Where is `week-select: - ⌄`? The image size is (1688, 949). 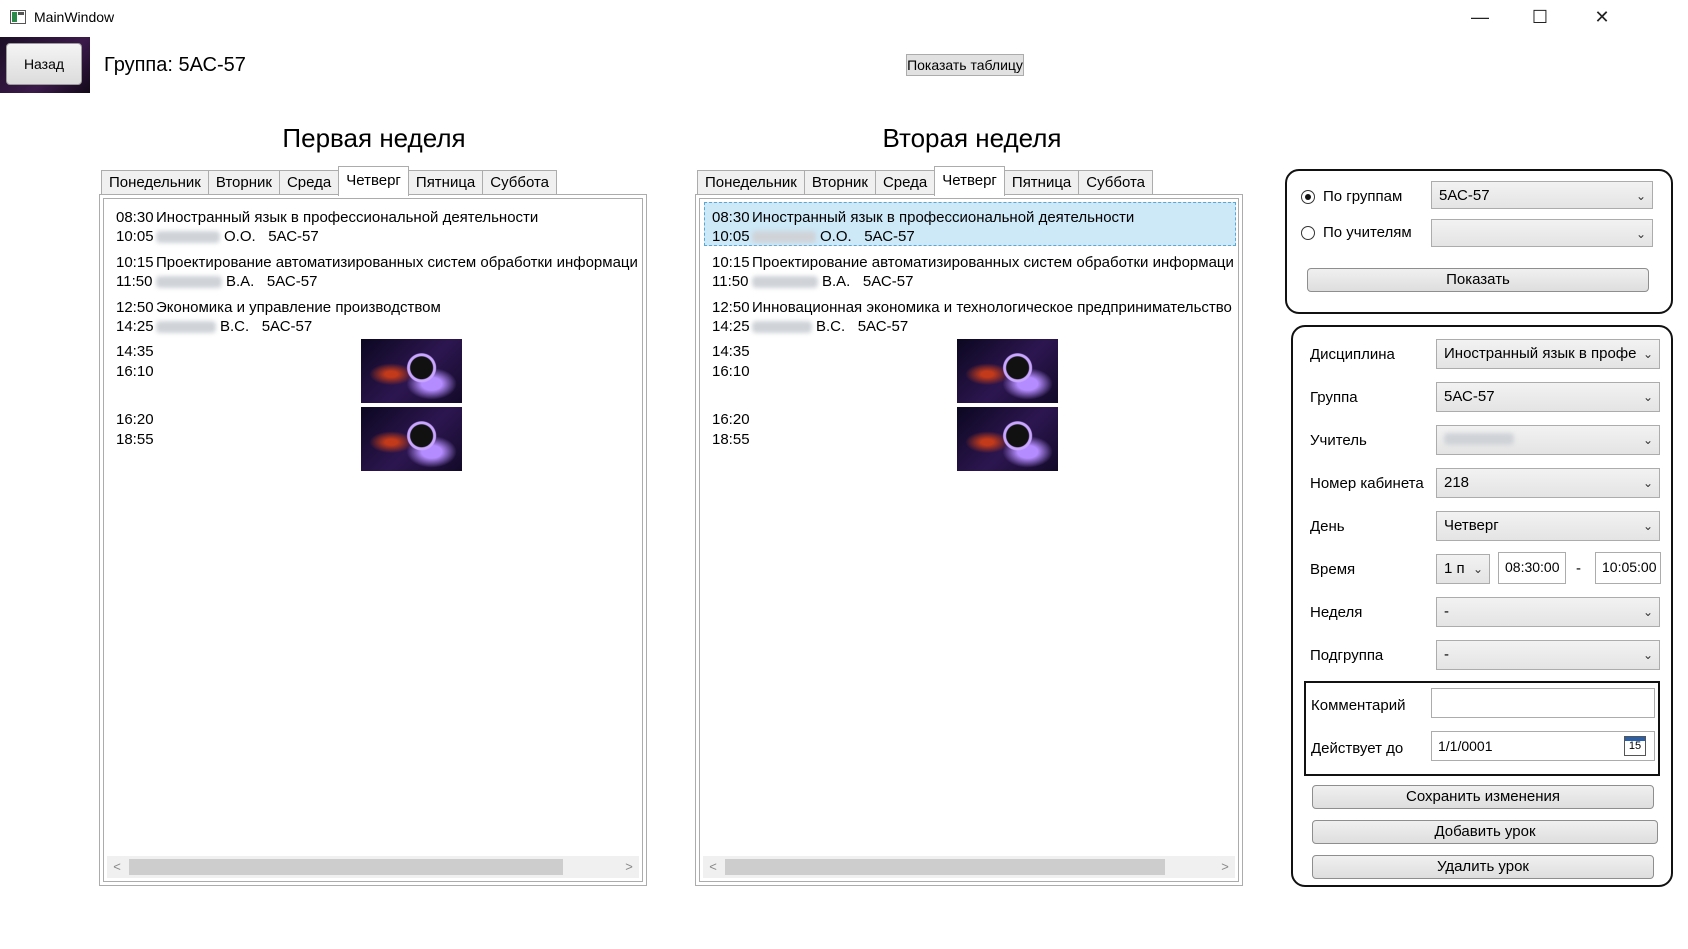
week-select: - ⌄ is located at coordinates (1548, 612).